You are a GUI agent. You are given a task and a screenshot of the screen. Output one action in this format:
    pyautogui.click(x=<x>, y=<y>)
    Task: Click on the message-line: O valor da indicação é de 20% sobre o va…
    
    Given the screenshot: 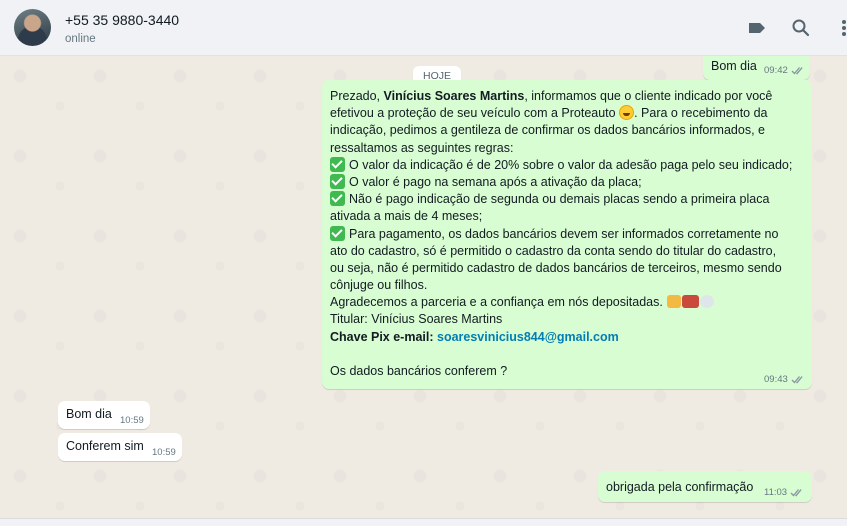 What is the action you would take?
    pyautogui.click(x=567, y=165)
    